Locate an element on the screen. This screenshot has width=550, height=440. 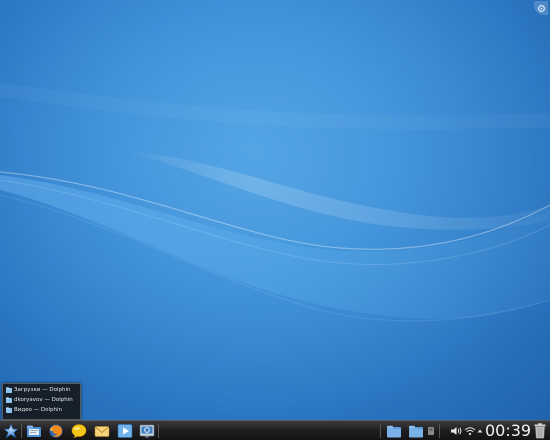
network-icon is located at coordinates (469, 431).